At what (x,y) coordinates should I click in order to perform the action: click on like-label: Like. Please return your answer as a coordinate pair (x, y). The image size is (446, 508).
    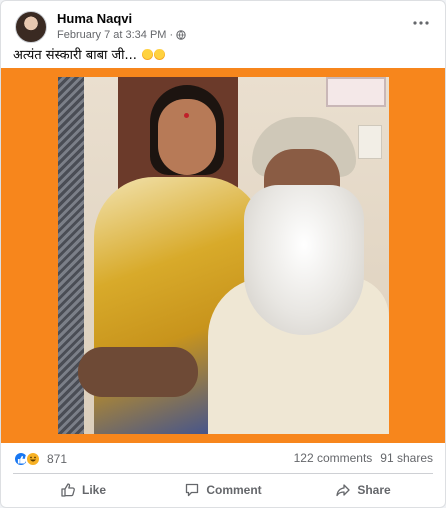
    Looking at the image, I should click on (93, 490).